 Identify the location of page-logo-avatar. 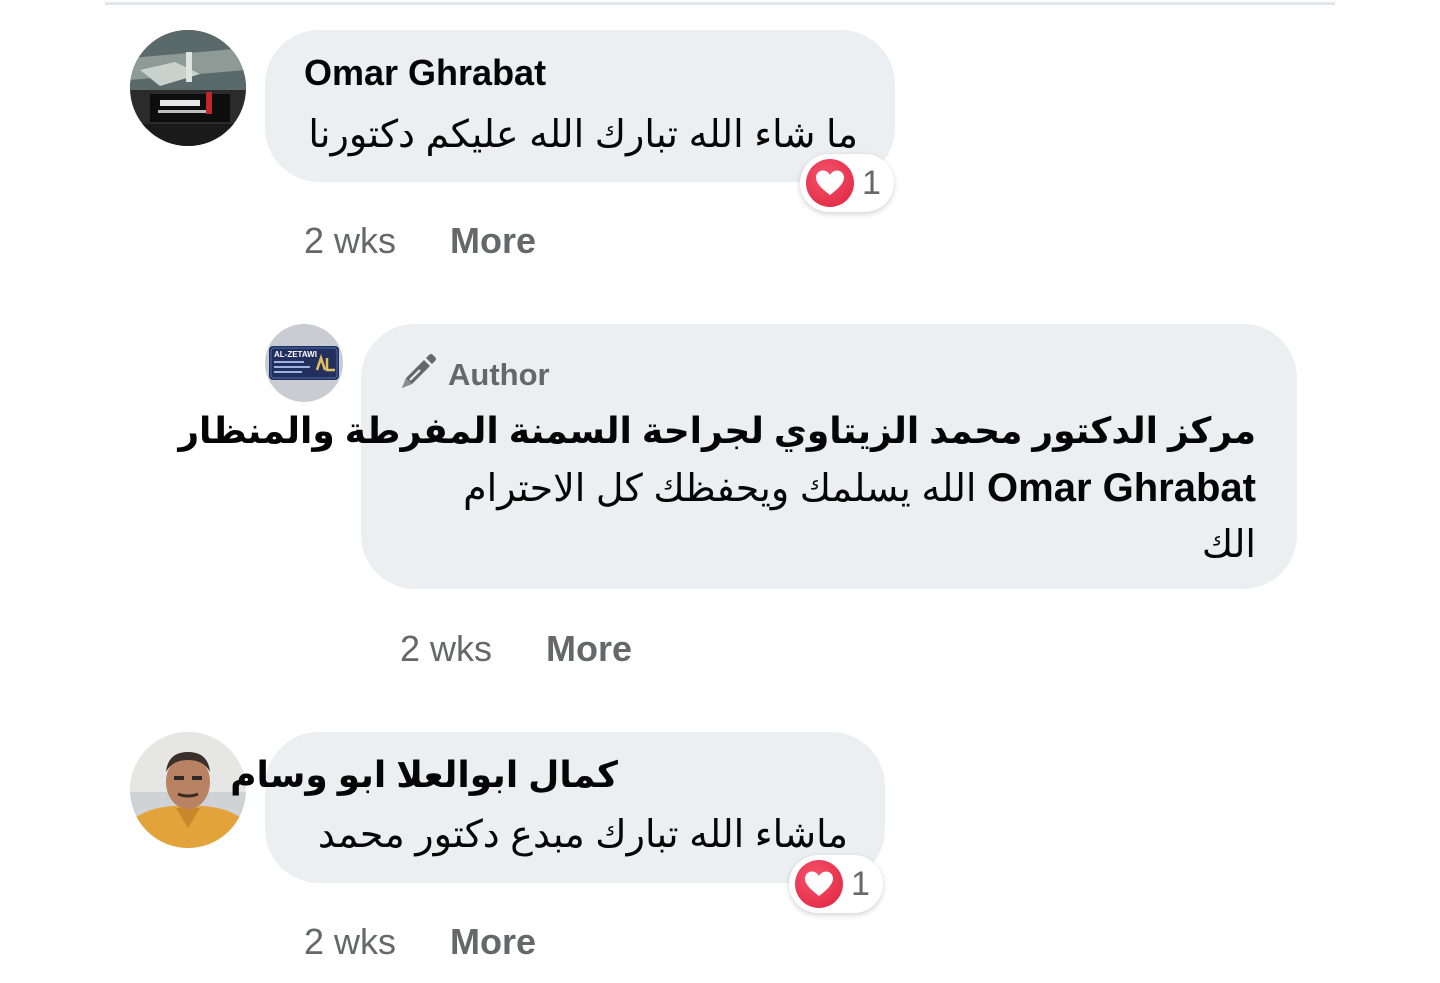
(188, 88).